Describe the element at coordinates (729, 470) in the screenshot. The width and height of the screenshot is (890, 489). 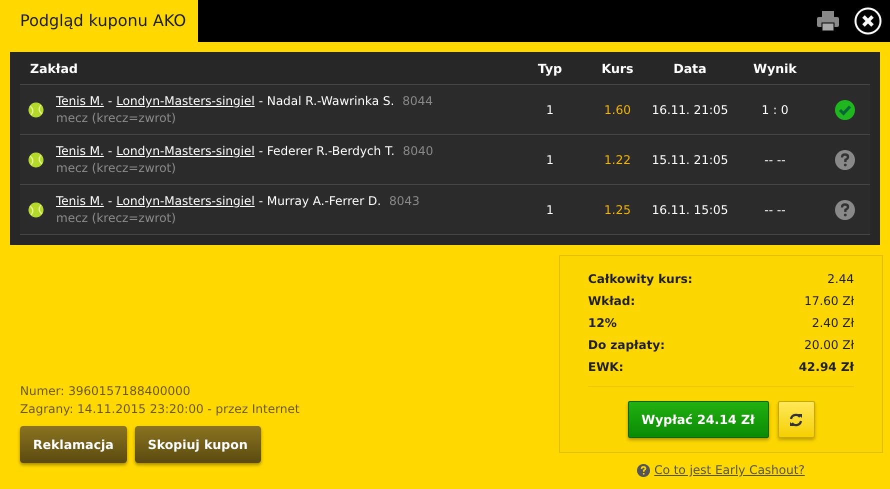
I see `help-link: Co to jest Early Cashout?` at that location.